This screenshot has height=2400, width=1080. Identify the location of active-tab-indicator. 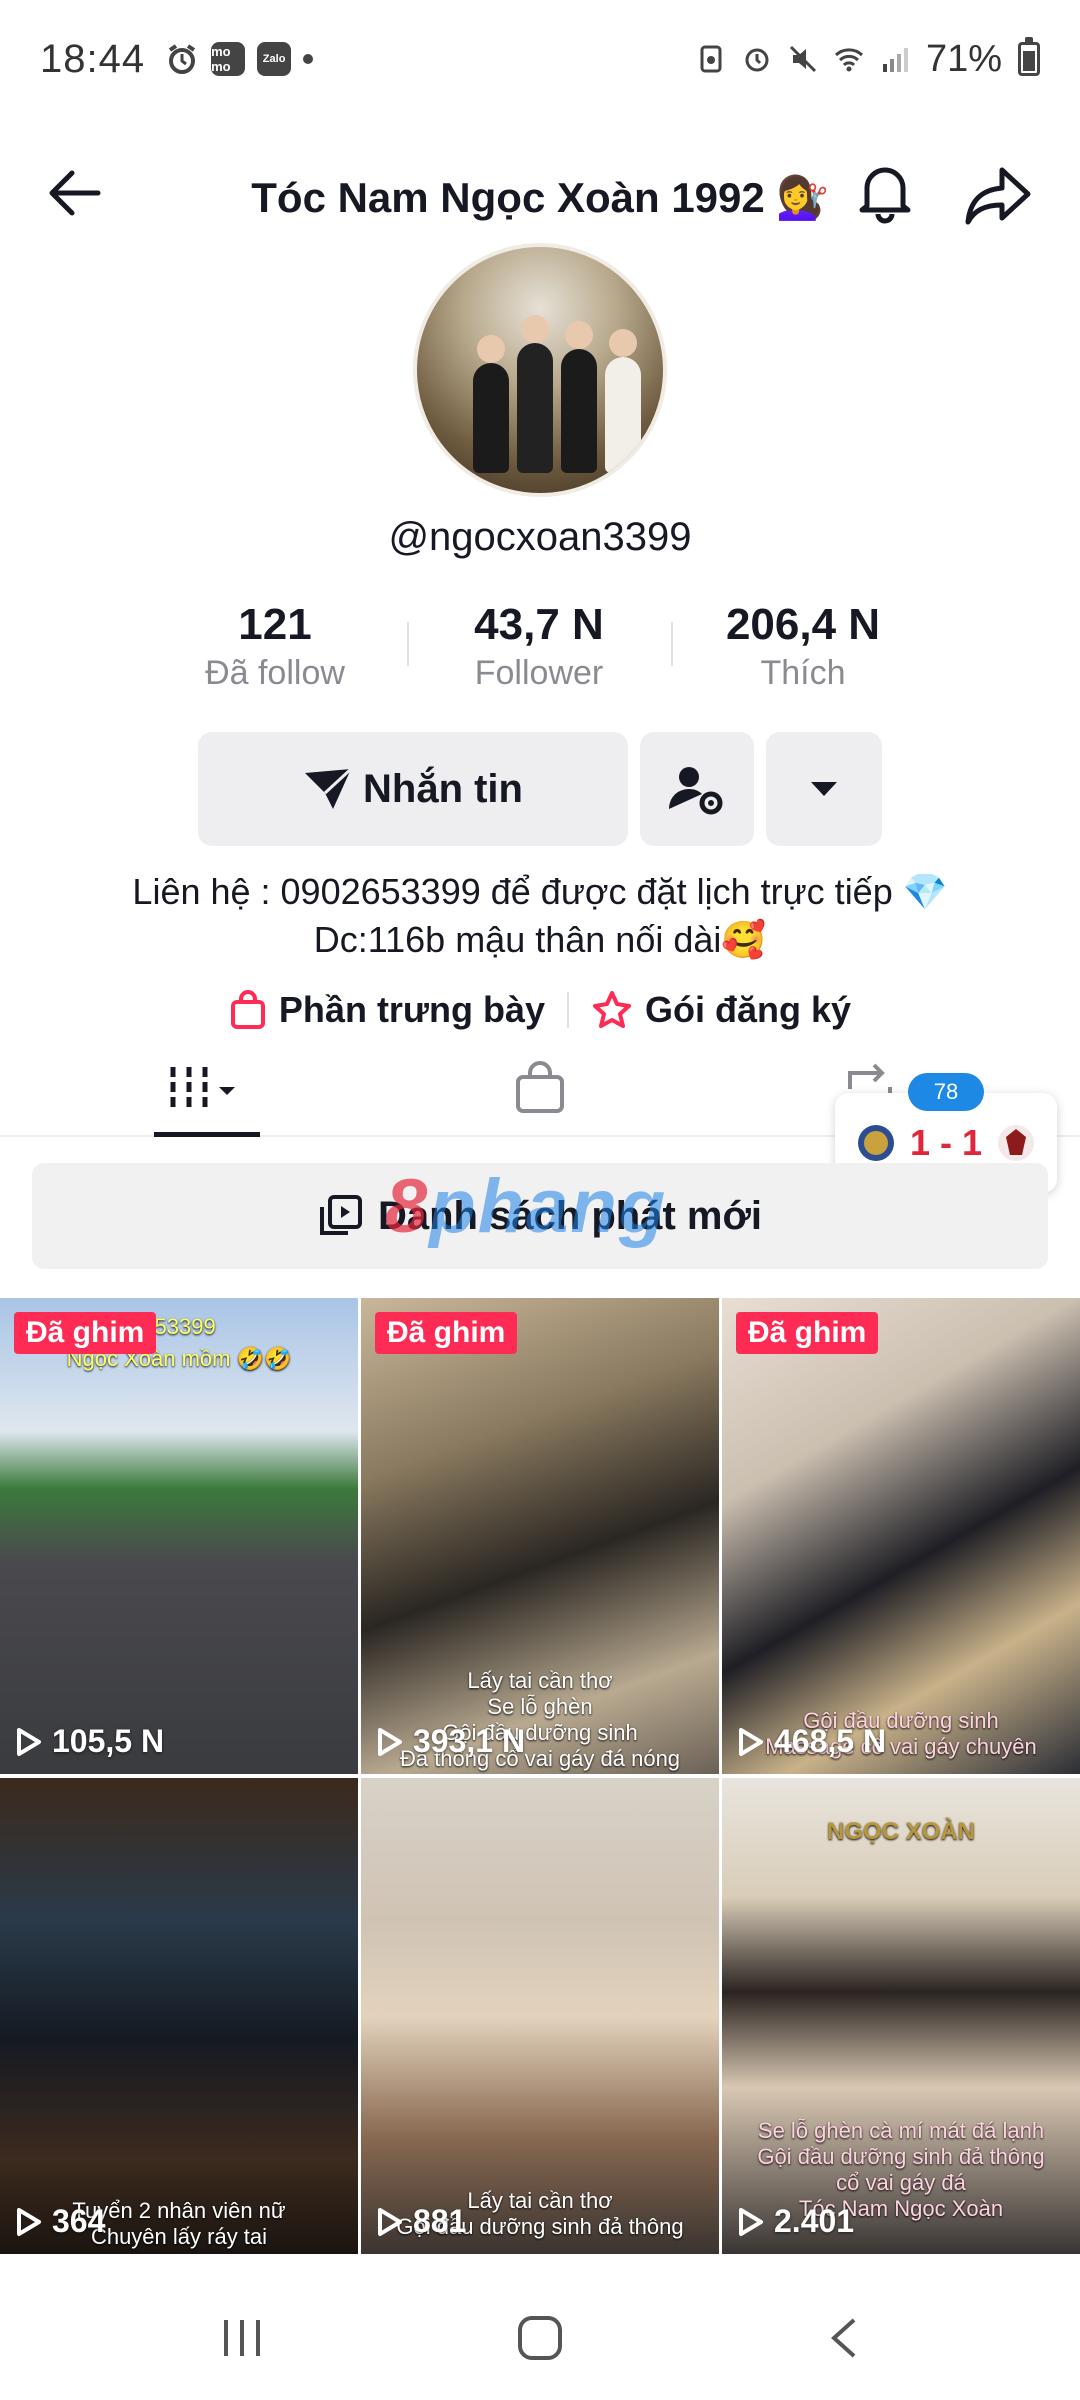
(207, 1134).